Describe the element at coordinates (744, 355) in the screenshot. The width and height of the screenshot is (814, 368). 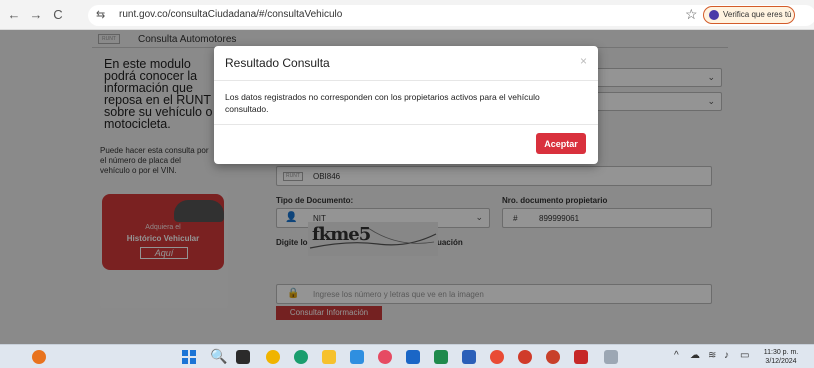
I see `battery-icon: ▭` at that location.